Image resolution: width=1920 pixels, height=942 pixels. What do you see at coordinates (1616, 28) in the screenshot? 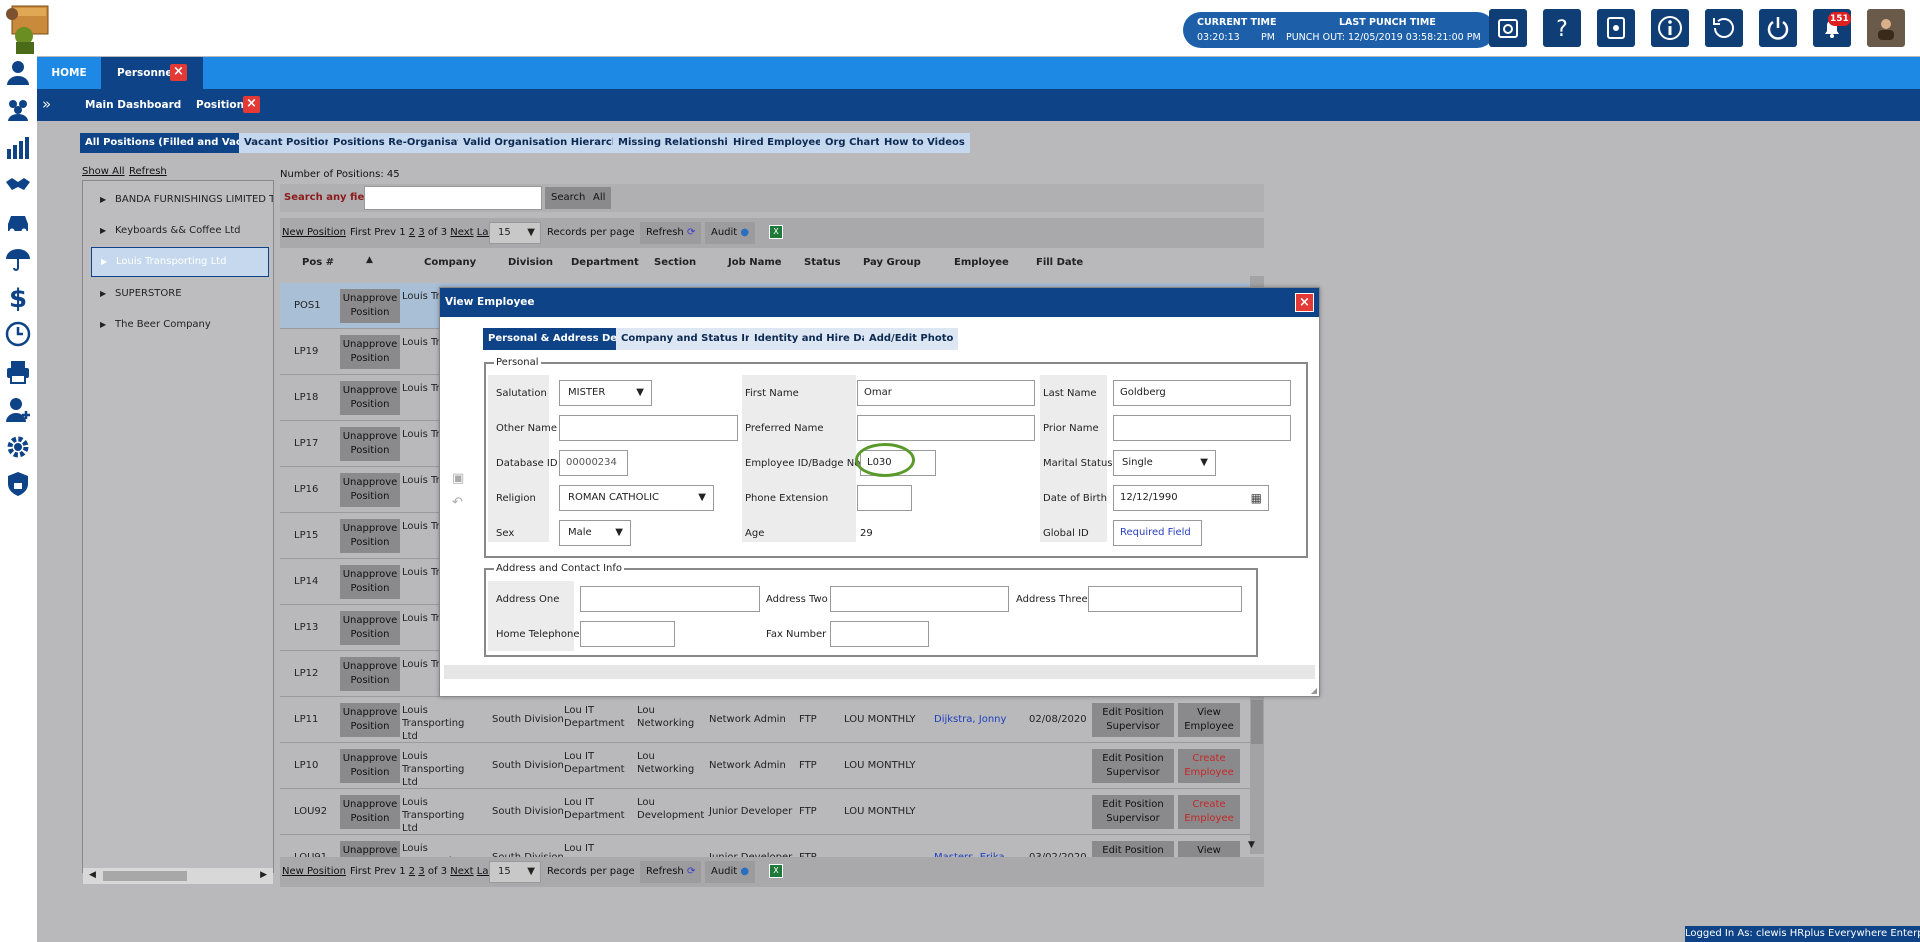
I see `notes-icon` at bounding box center [1616, 28].